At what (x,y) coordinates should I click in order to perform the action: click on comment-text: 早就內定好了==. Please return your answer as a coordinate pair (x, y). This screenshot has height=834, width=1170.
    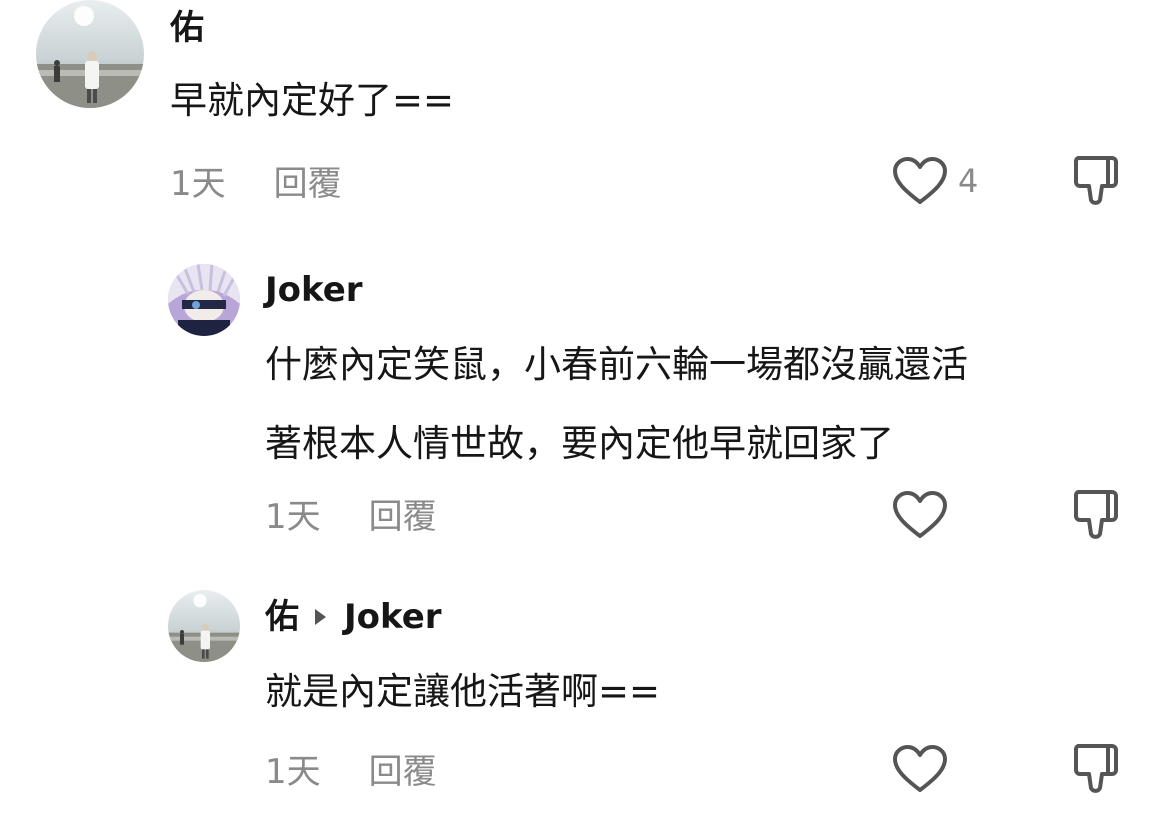
    Looking at the image, I should click on (312, 101).